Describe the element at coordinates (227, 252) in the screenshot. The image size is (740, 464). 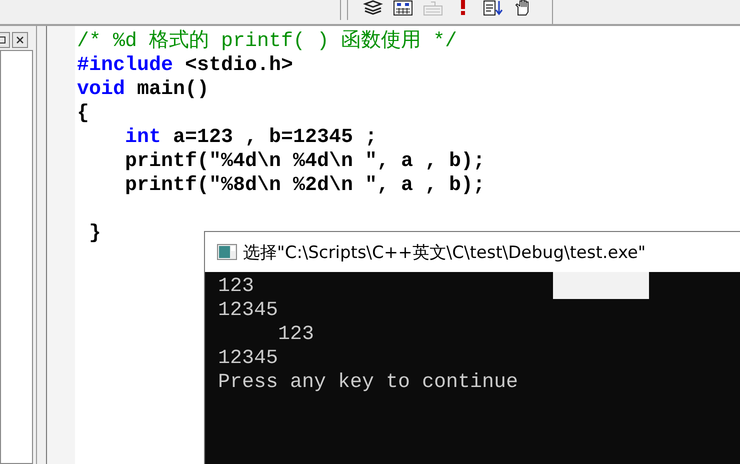
I see `console-app-icon` at that location.